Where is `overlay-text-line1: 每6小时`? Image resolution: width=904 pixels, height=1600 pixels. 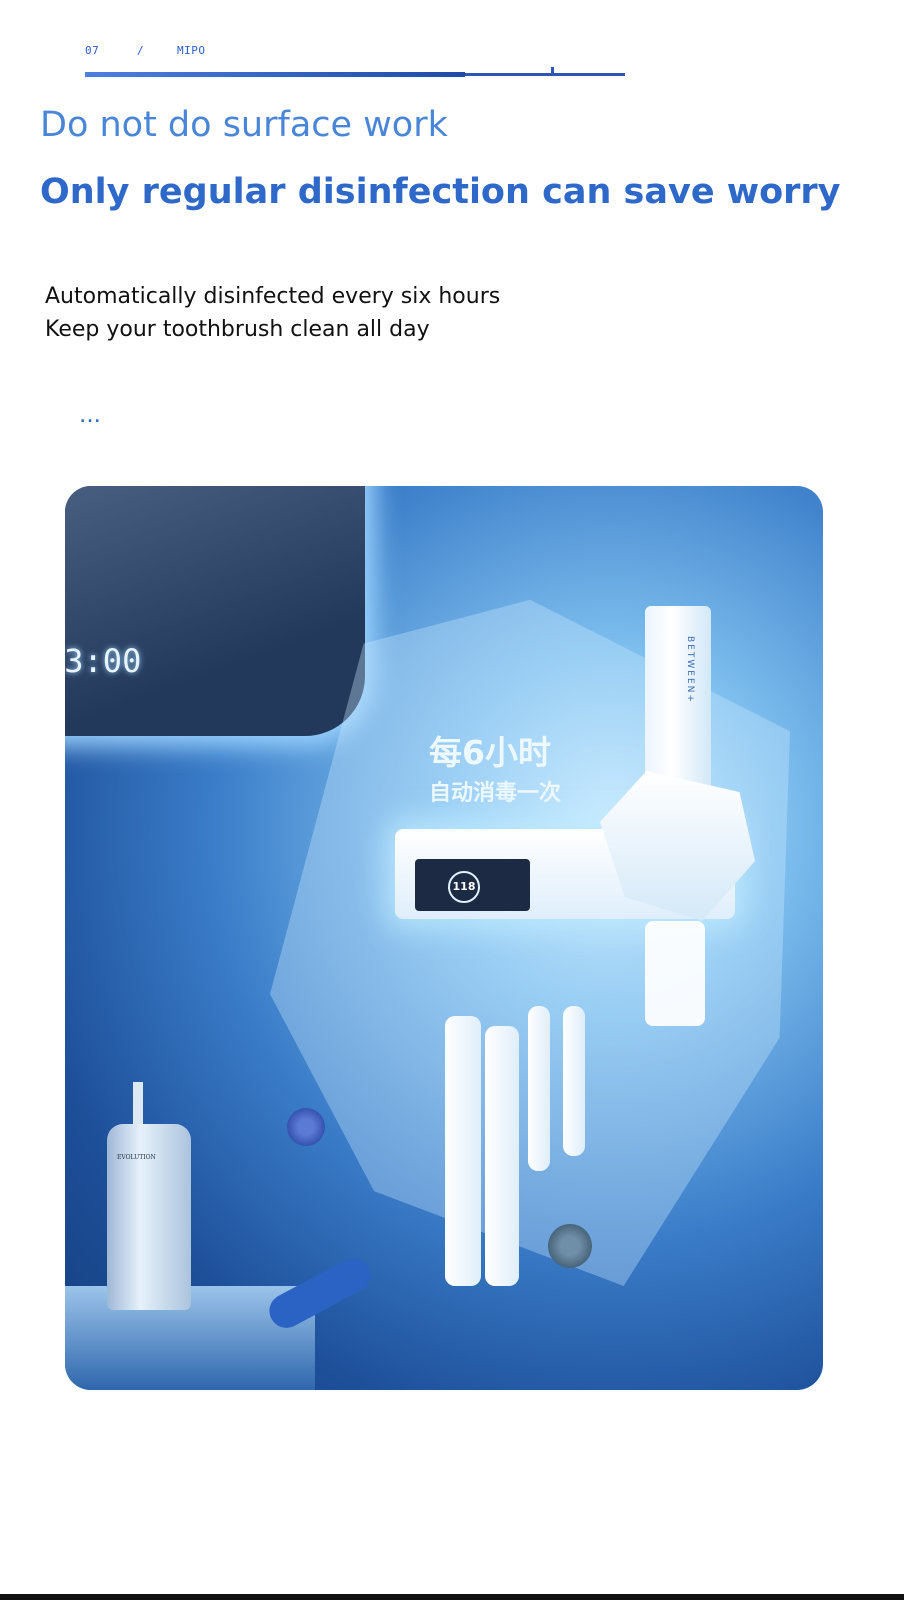 overlay-text-line1: 每6小时 is located at coordinates (490, 752).